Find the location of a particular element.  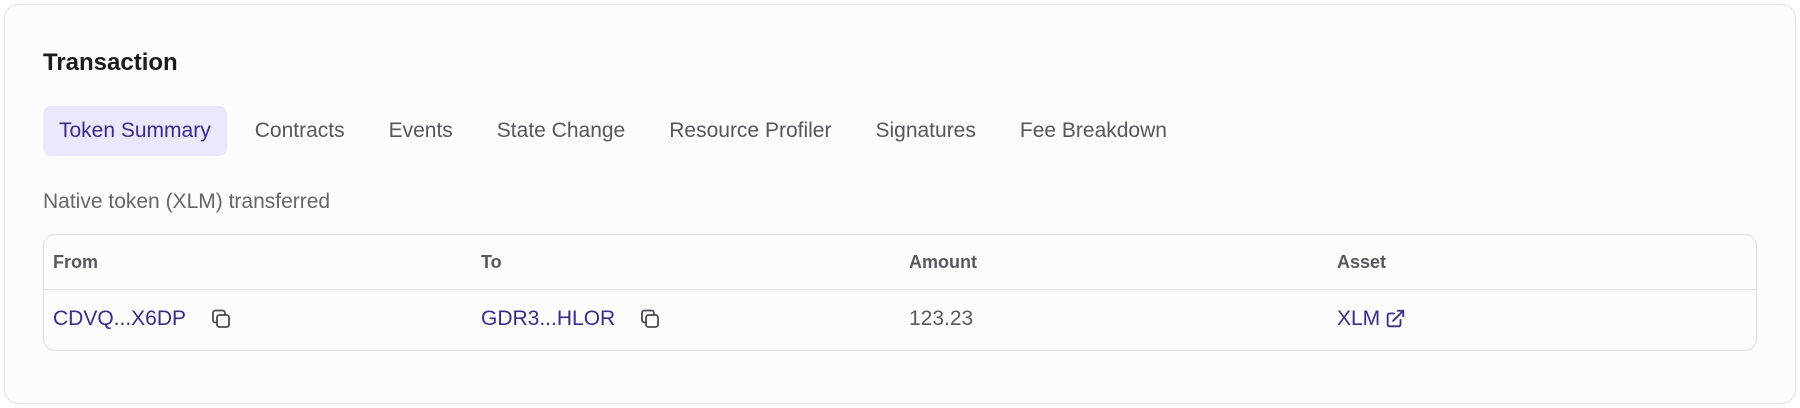

from-cell: CDVQ...X6DP is located at coordinates (258, 319).